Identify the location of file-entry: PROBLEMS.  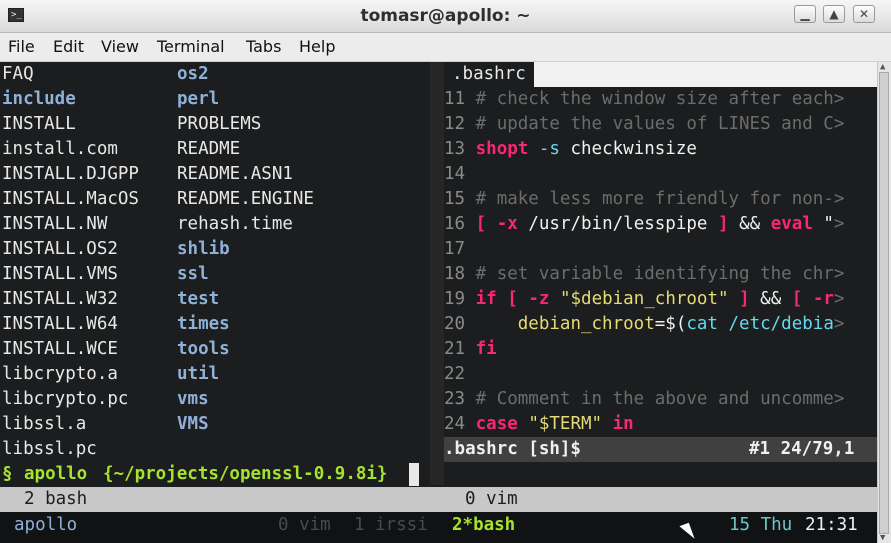
(219, 124).